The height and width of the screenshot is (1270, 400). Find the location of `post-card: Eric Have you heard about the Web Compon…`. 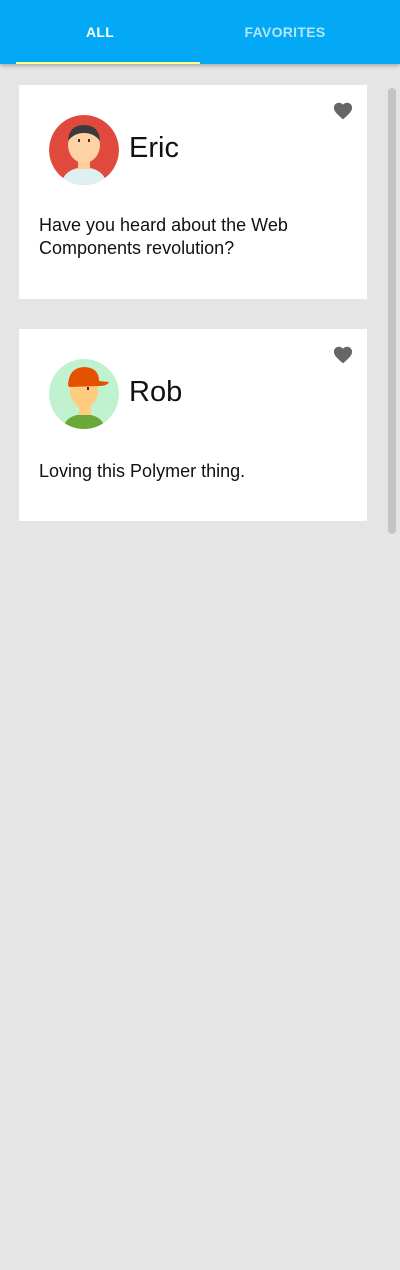

post-card: Eric Have you heard about the Web Compon… is located at coordinates (193, 192).